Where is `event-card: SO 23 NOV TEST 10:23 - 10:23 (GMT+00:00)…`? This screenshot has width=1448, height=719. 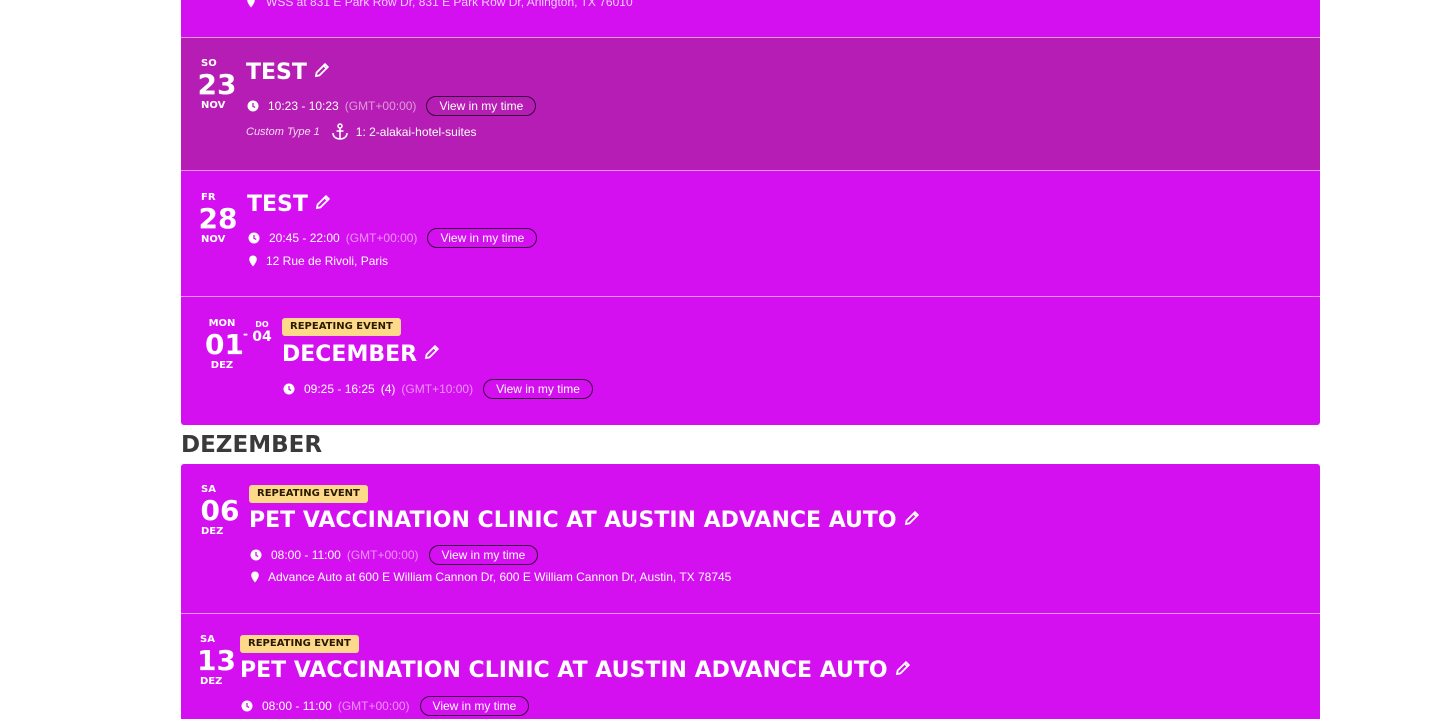
event-card: SO 23 NOV TEST 10:23 - 10:23 (GMT+00:00)… is located at coordinates (750, 103).